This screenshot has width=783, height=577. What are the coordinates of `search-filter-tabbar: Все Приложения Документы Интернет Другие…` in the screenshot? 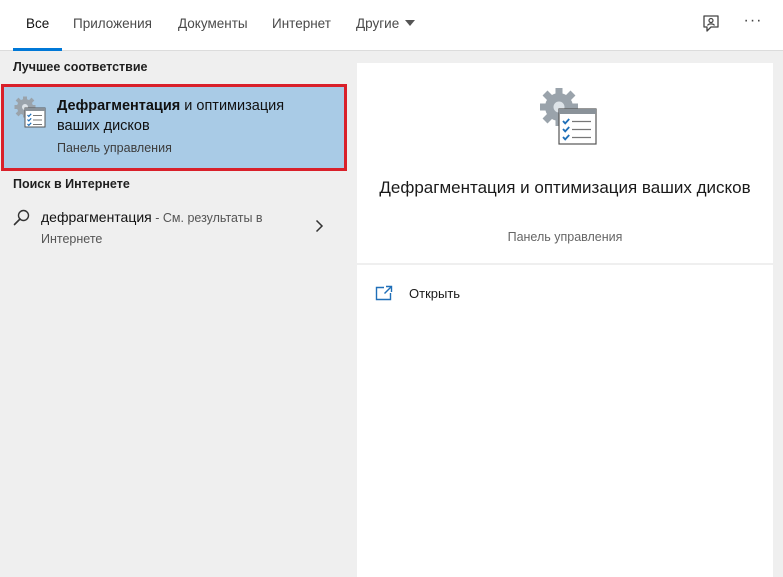 It's located at (391, 25).